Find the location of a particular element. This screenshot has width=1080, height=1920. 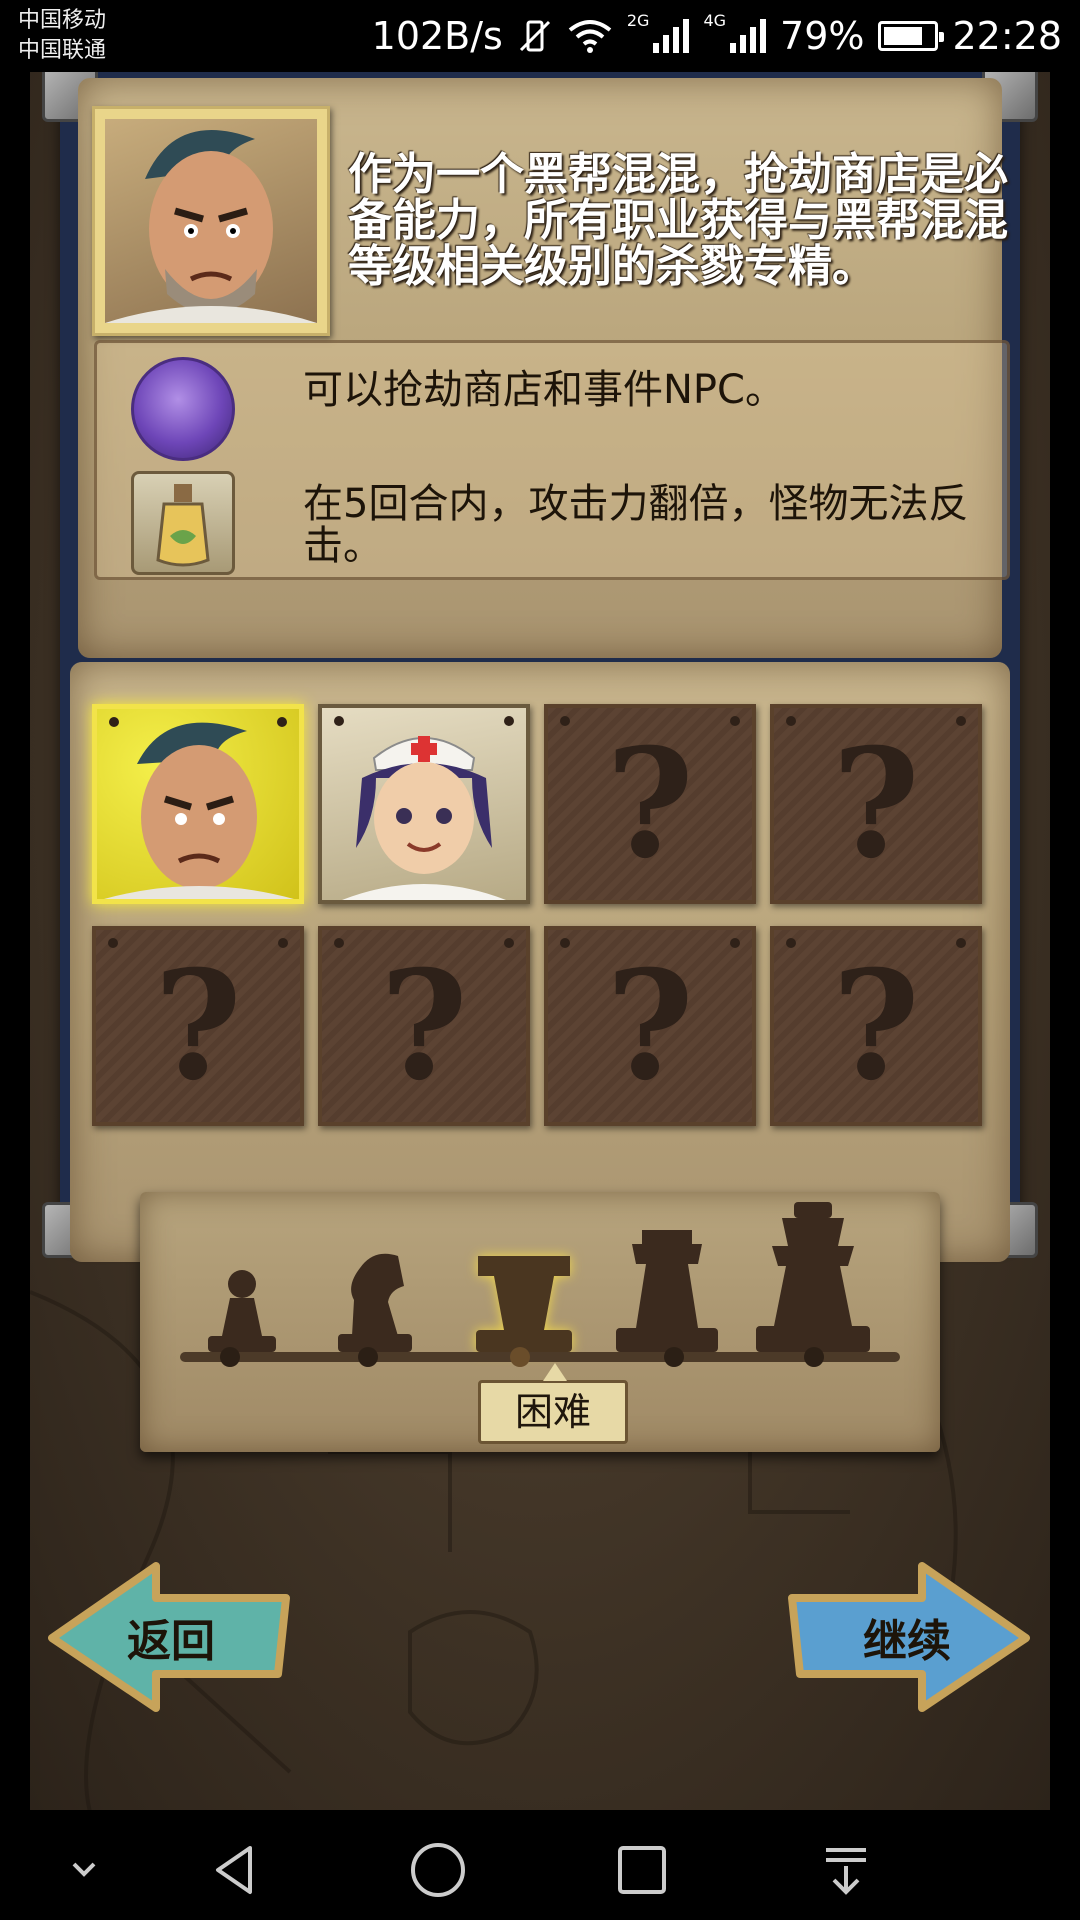

battery-percent: 79% is located at coordinates (822, 36).